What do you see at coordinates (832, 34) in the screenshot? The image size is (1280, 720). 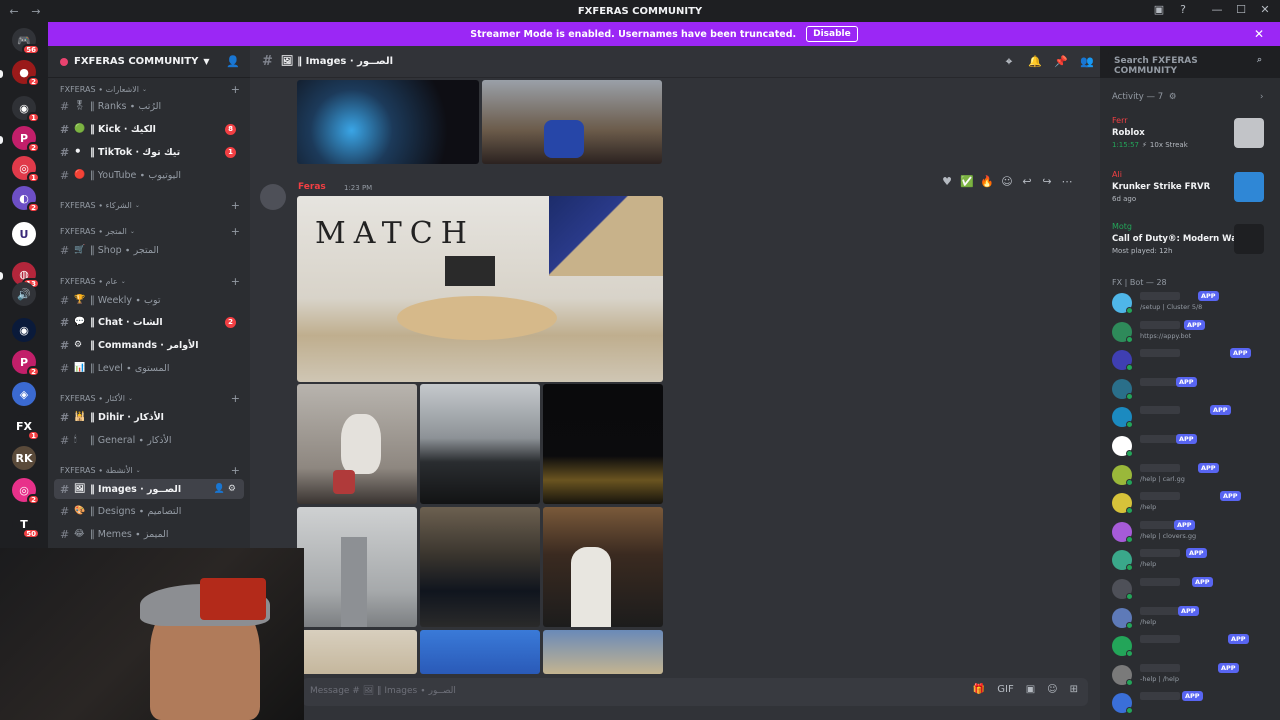 I see `disable-streamer-mode-button: Disable` at bounding box center [832, 34].